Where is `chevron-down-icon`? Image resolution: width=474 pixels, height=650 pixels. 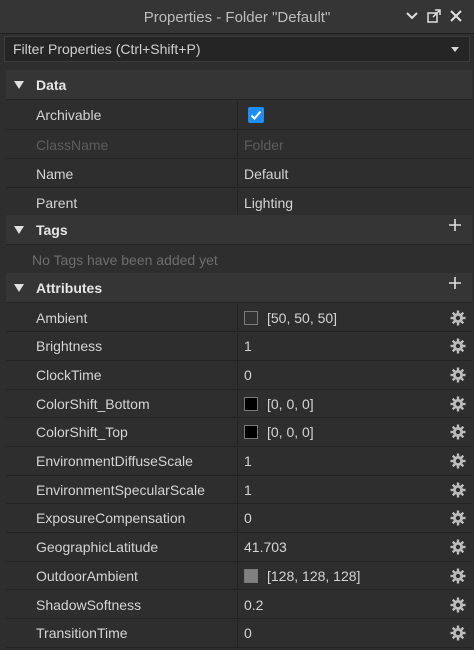
chevron-down-icon is located at coordinates (412, 16).